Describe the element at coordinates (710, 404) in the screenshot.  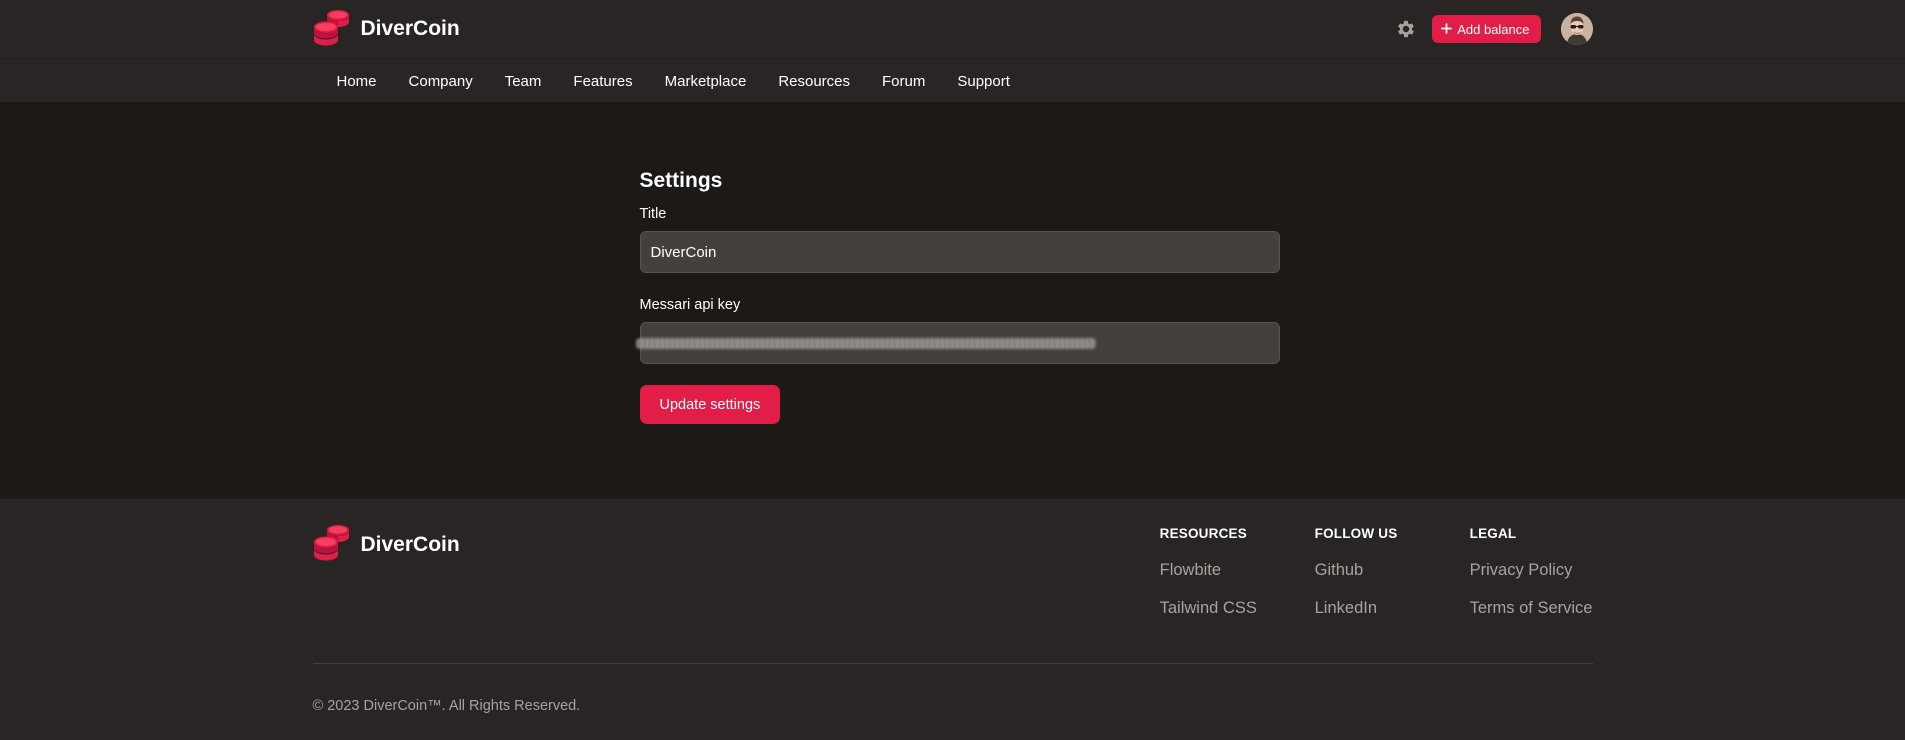
I see `update-settings-button: Update settings` at that location.